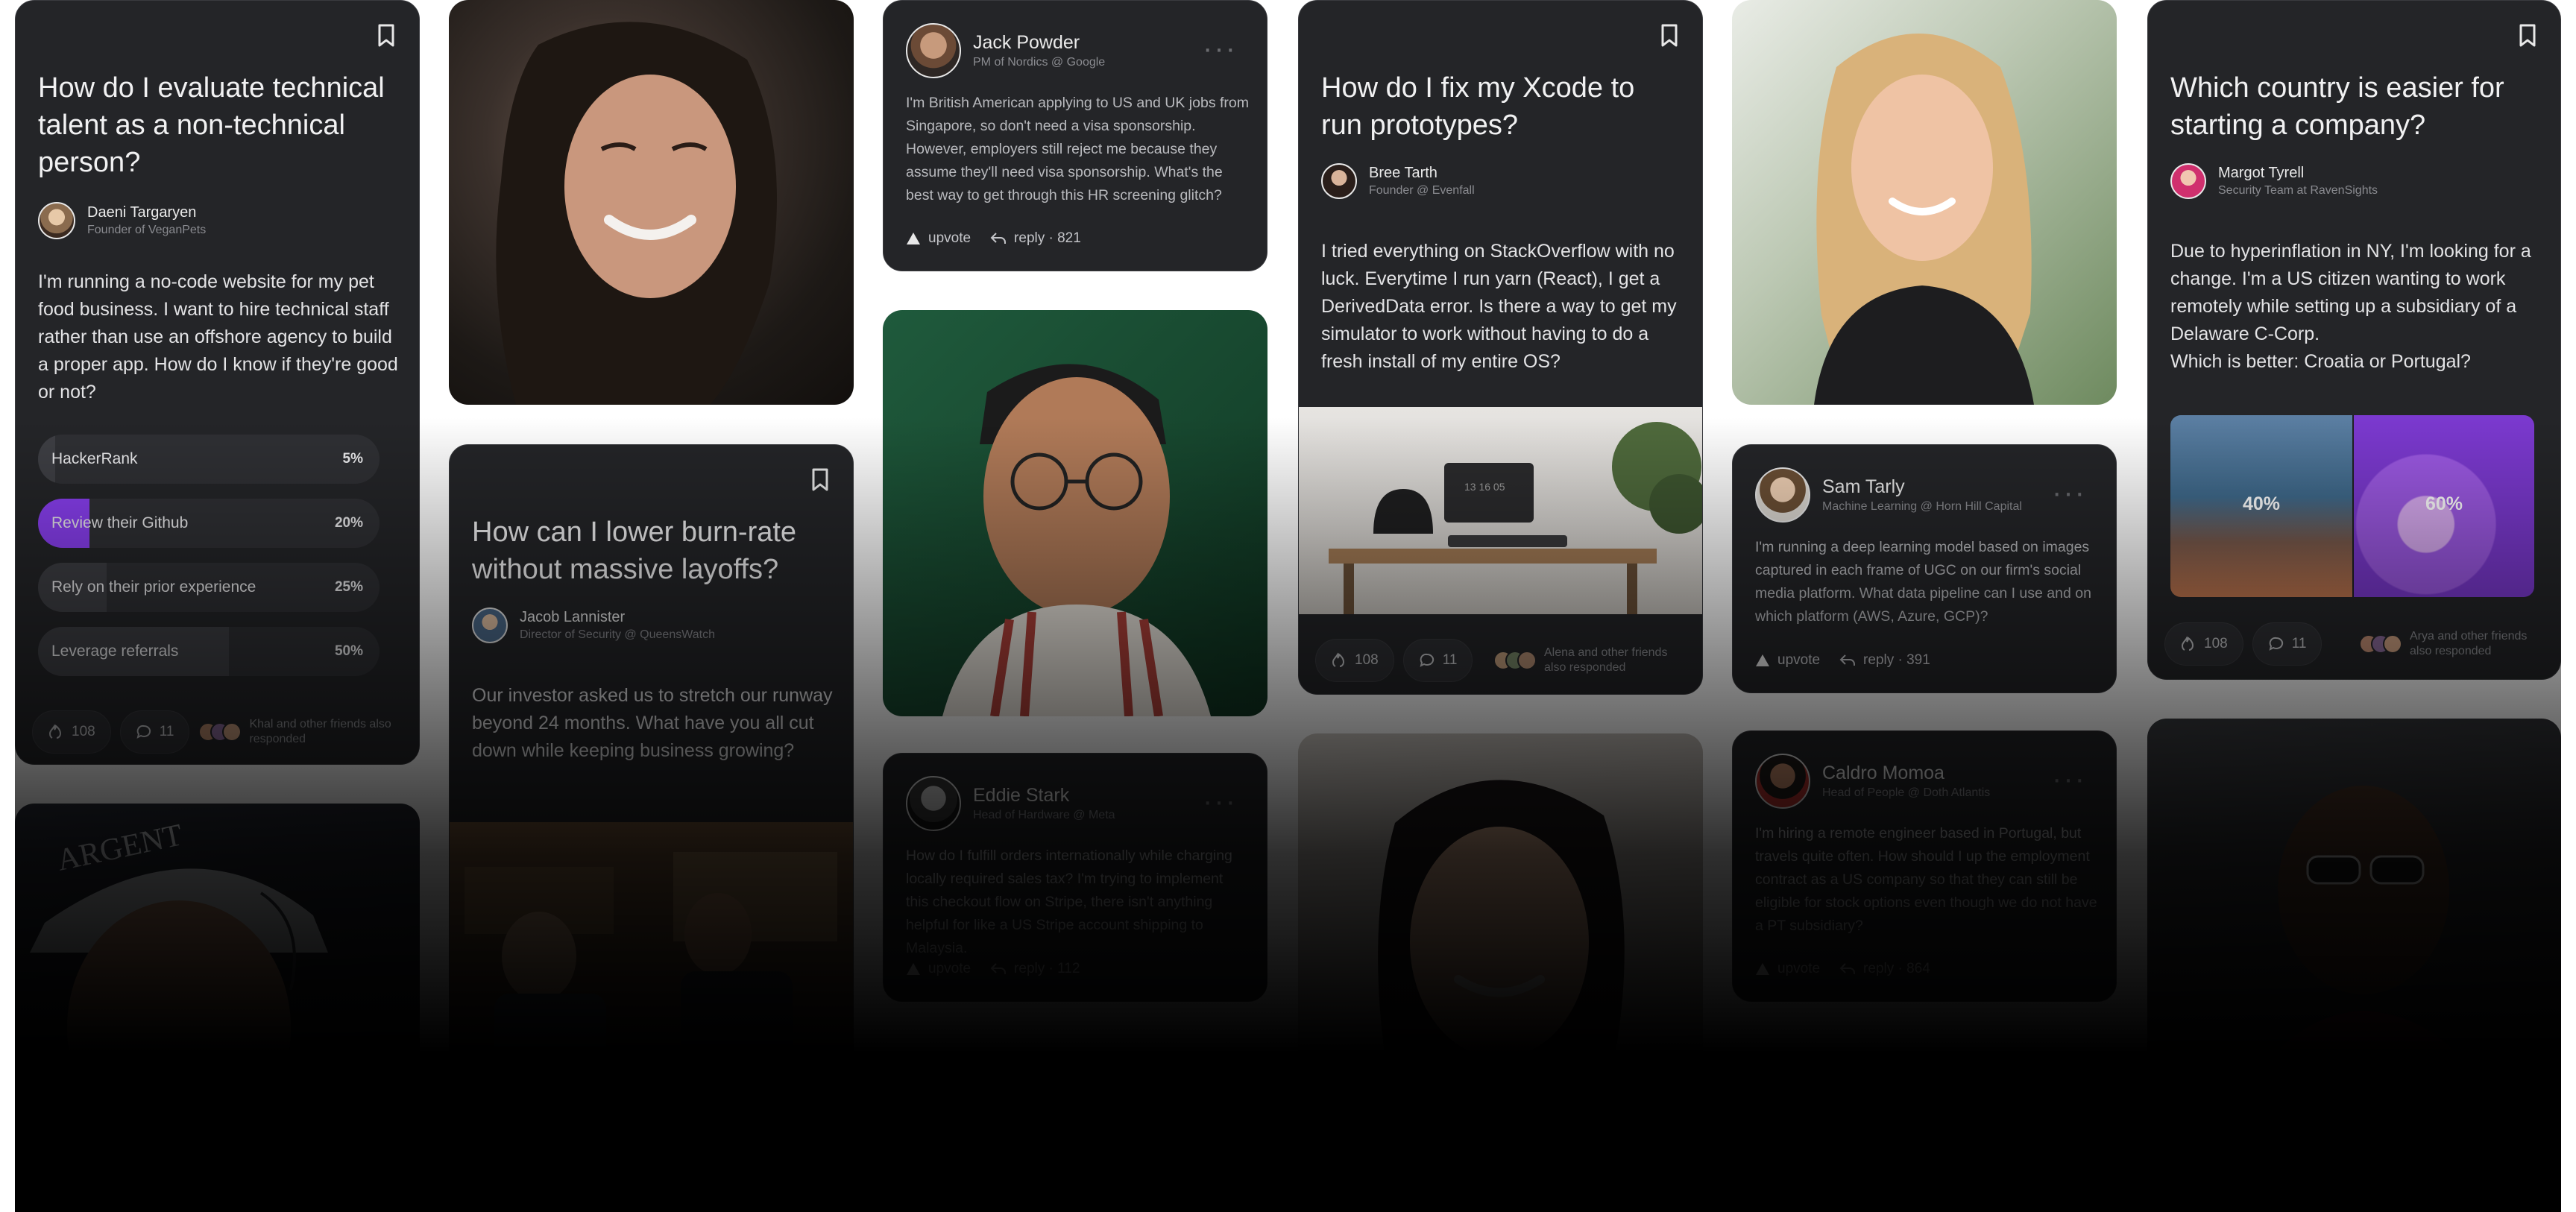  I want to click on author-role: Head of Hardware @ Meta, so click(1044, 815).